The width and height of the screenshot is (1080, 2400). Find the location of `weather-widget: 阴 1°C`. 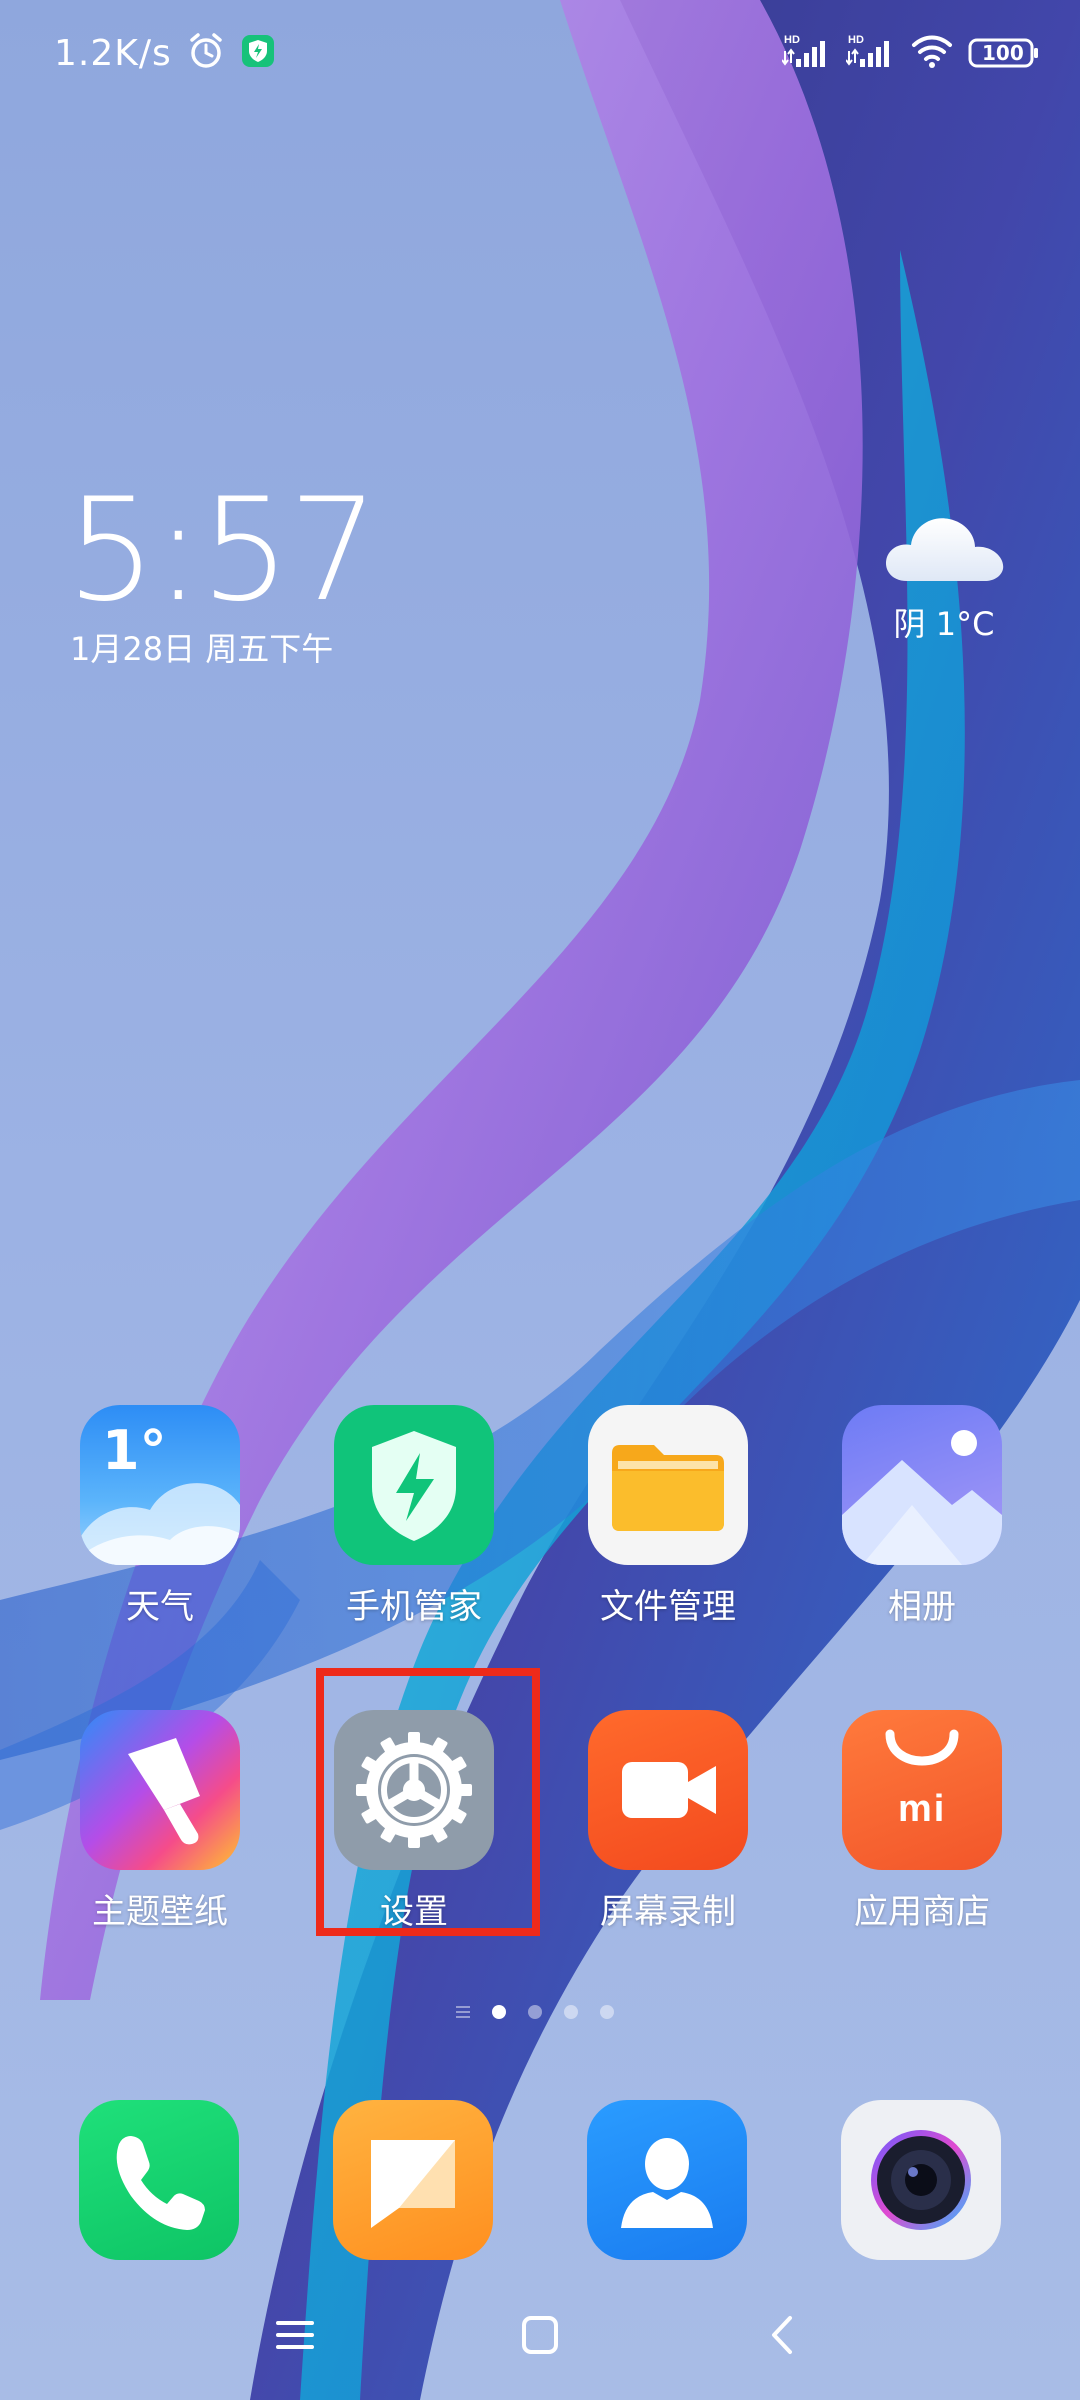

weather-widget: 阴 1°C is located at coordinates (944, 575).